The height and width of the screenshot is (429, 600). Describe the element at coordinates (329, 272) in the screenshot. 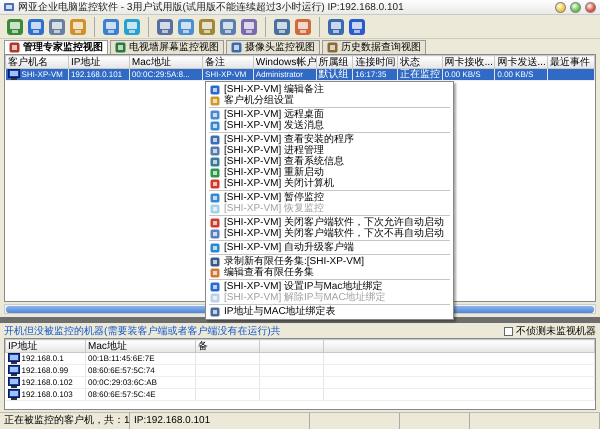

I see `menu-item: 编辑查看有限任务集` at that location.